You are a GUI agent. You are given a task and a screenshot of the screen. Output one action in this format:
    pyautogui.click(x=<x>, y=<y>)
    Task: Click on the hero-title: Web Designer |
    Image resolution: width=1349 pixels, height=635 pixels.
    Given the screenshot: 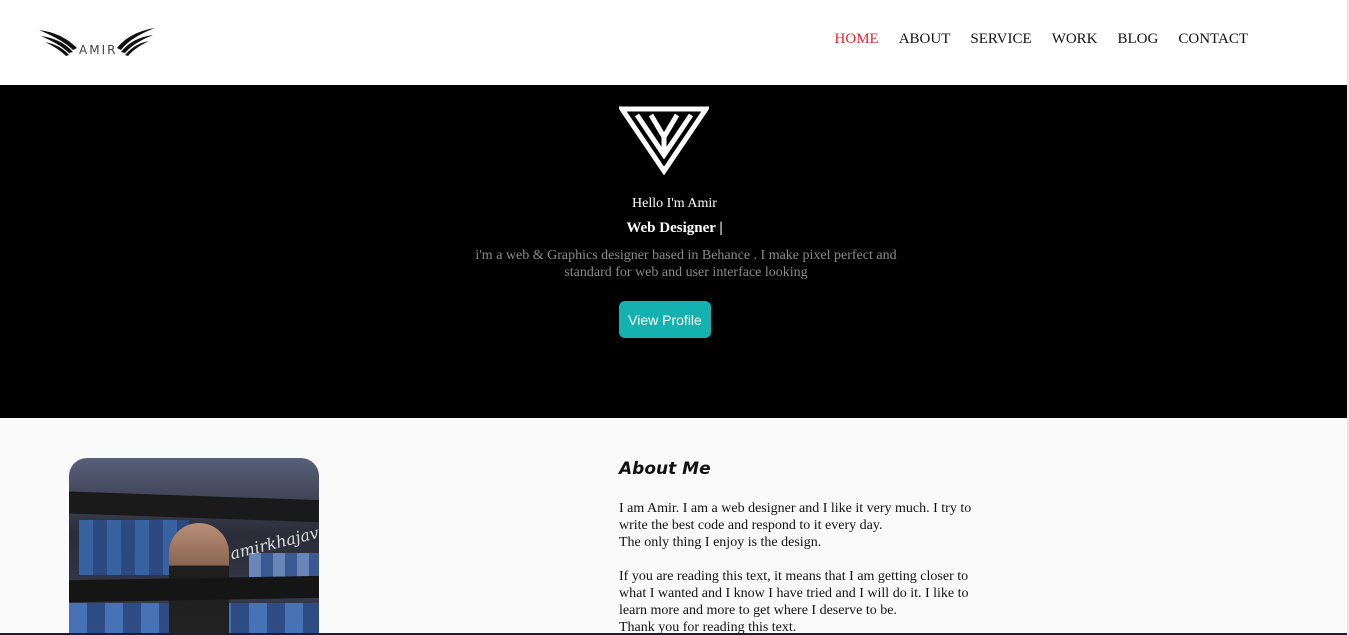 What is the action you would take?
    pyautogui.click(x=674, y=228)
    